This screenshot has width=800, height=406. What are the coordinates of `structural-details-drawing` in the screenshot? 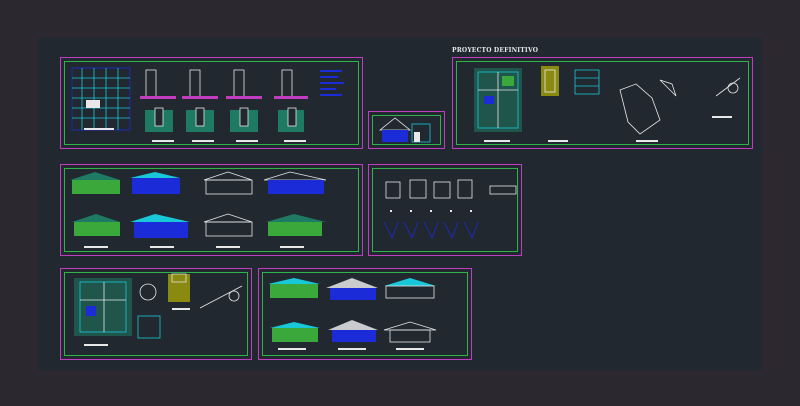 It's located at (450, 209).